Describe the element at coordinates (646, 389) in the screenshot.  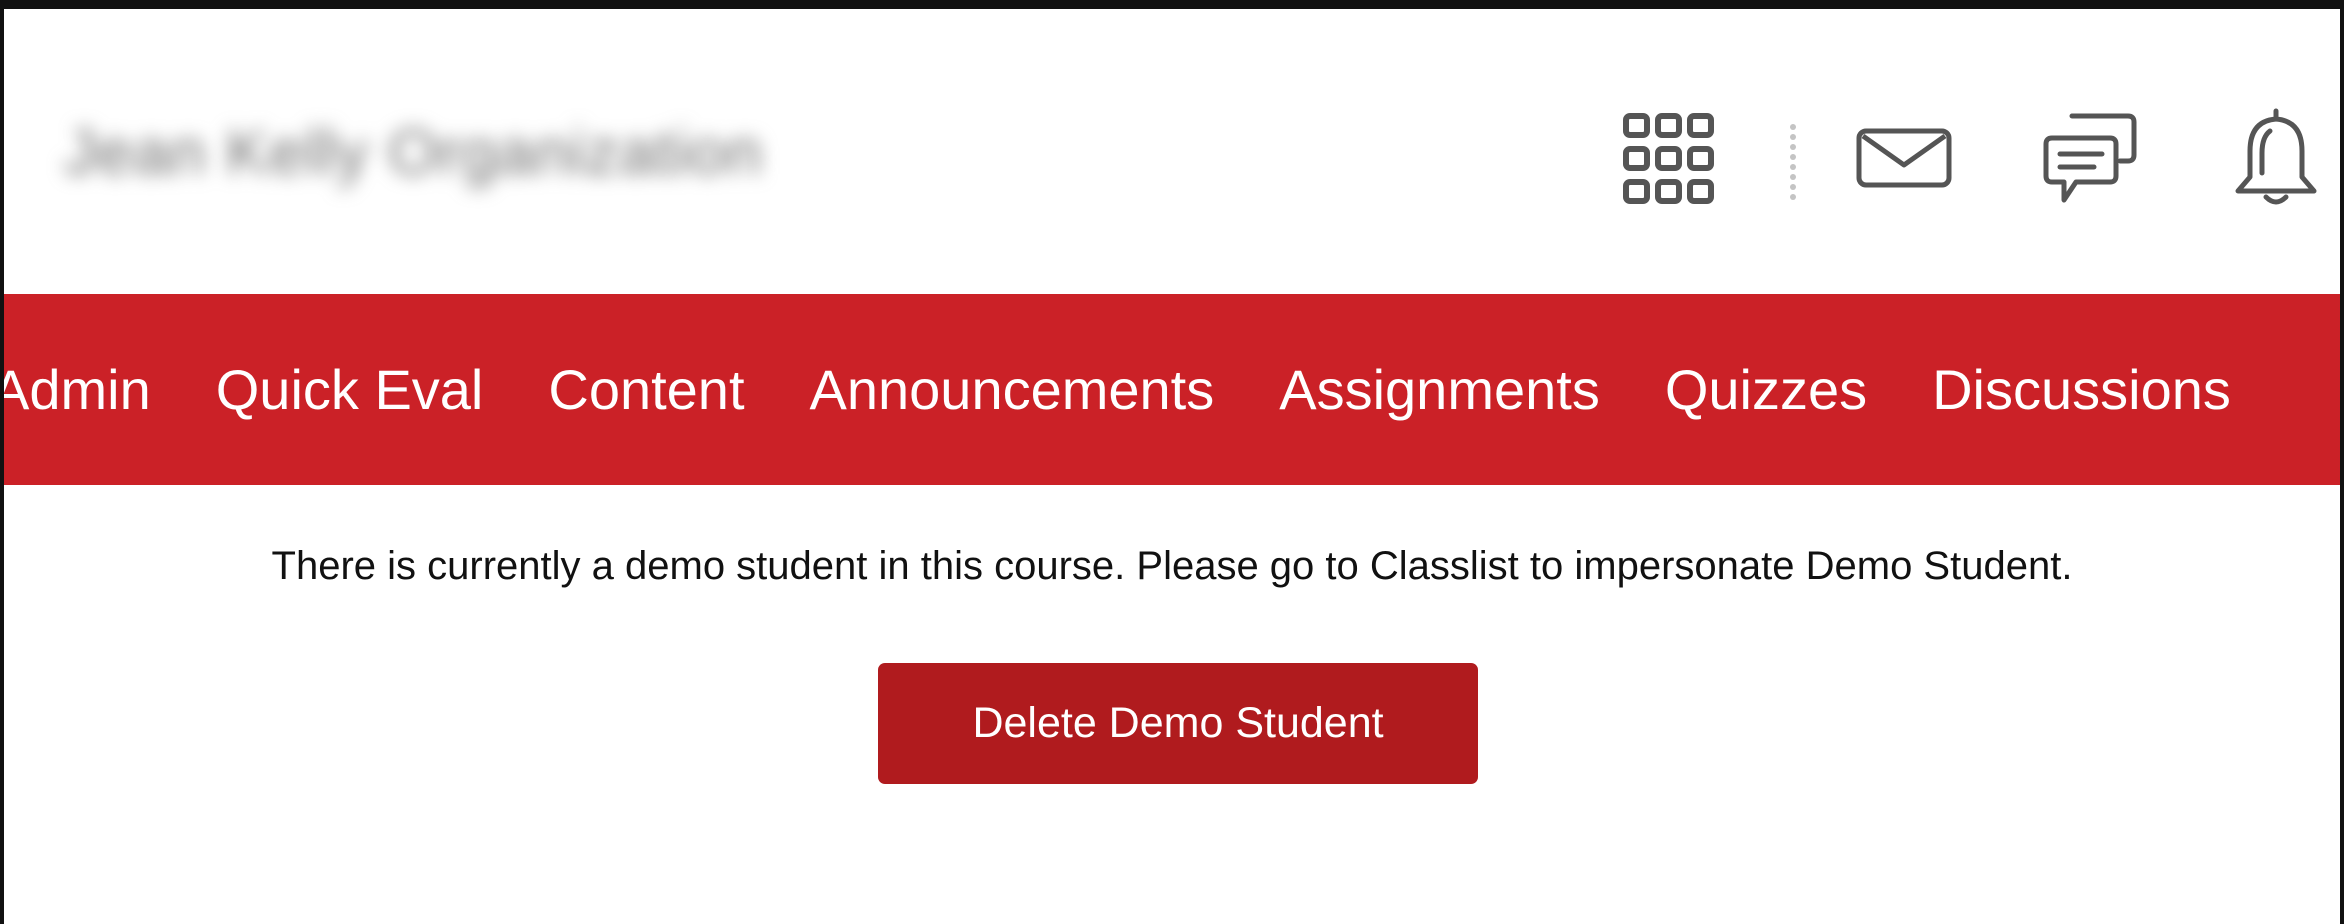
I see `nav-item-content: Content` at that location.